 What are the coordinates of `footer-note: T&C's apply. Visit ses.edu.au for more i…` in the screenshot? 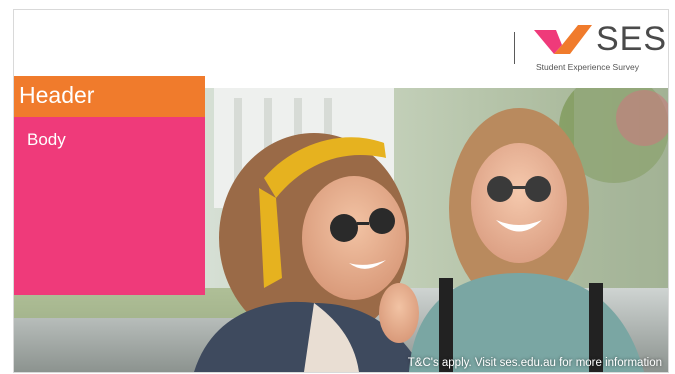 It's located at (534, 363).